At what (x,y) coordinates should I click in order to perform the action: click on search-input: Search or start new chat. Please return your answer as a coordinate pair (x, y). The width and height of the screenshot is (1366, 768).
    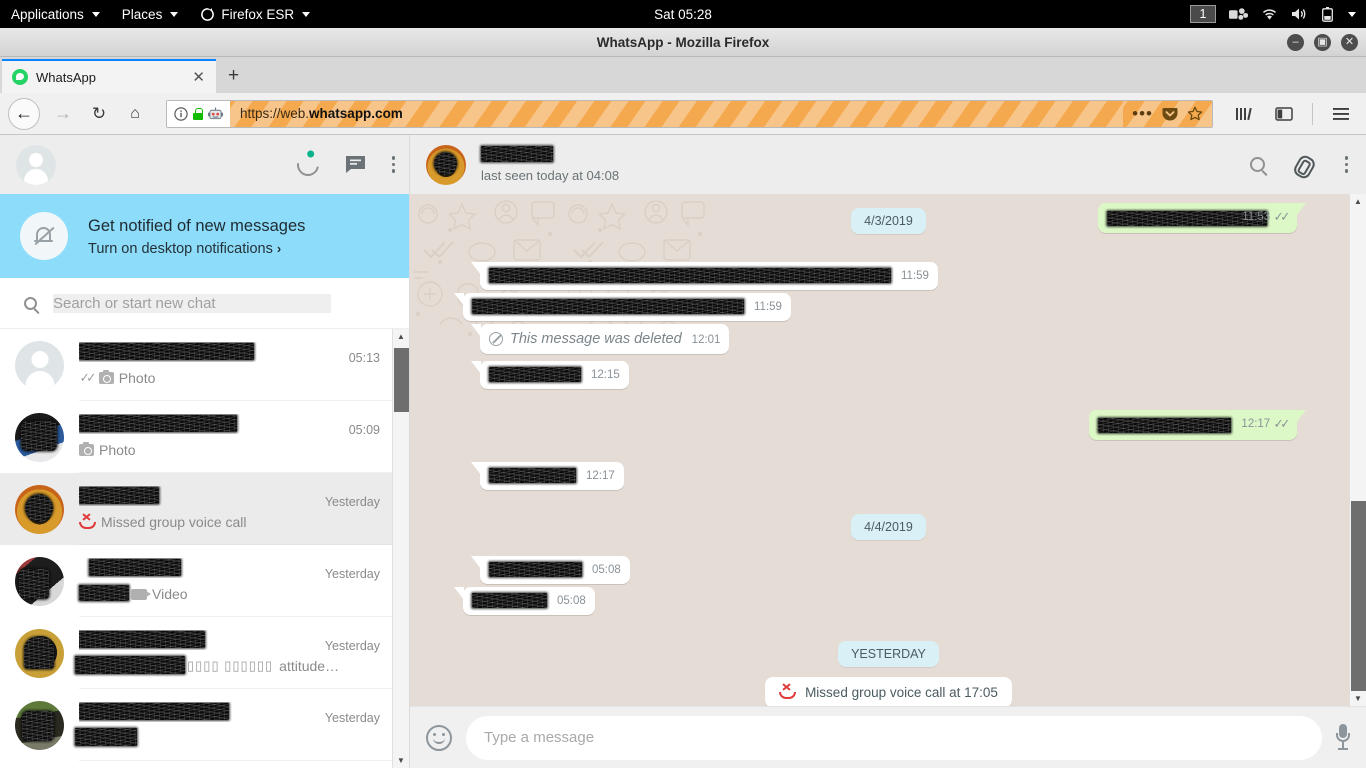
    Looking at the image, I should click on (192, 303).